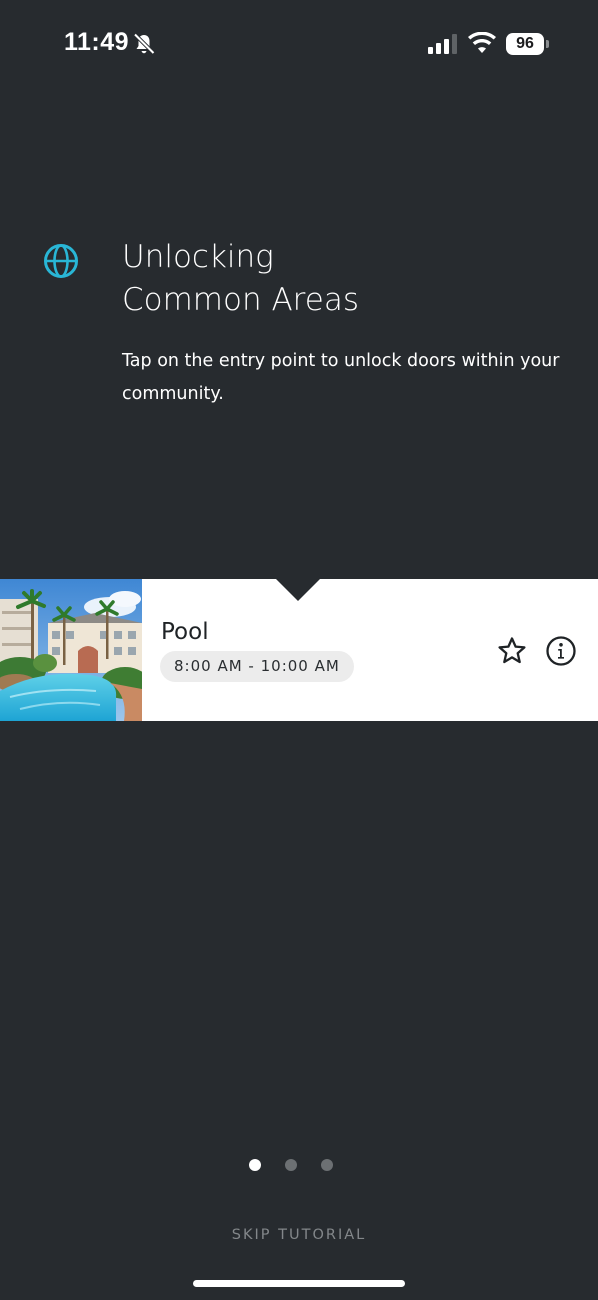  I want to click on home-indicator, so click(299, 1283).